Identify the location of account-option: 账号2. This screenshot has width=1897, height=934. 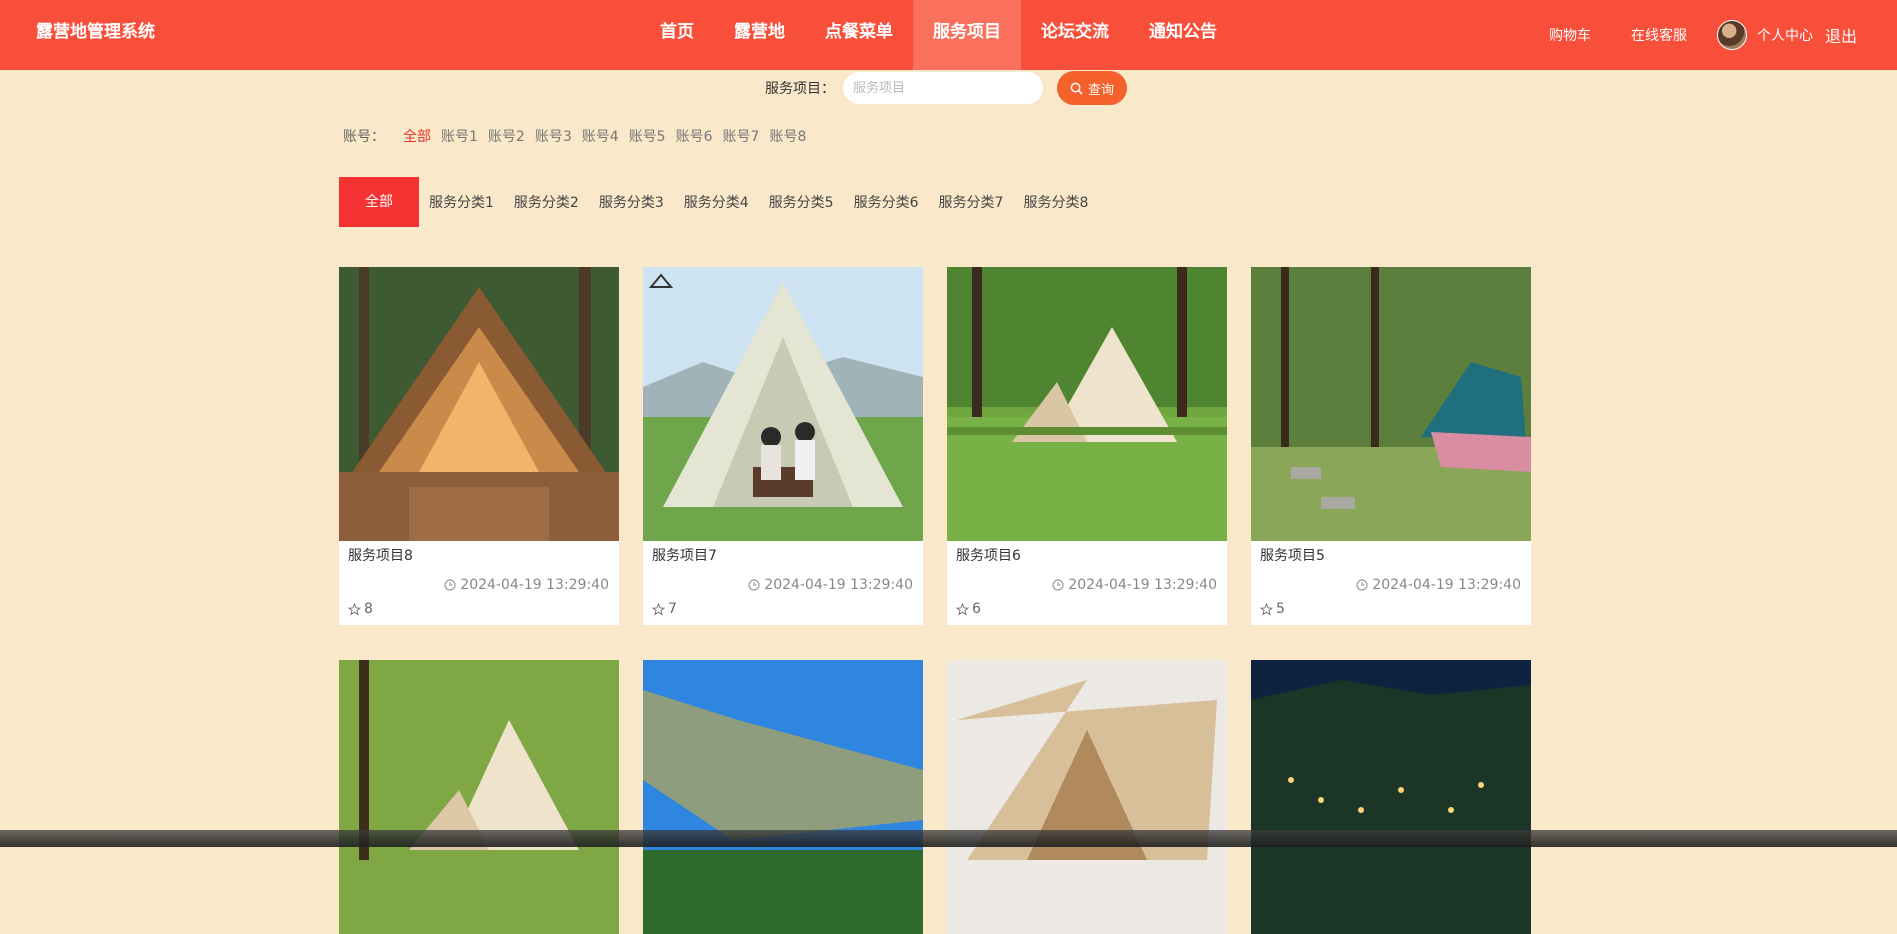
(506, 136).